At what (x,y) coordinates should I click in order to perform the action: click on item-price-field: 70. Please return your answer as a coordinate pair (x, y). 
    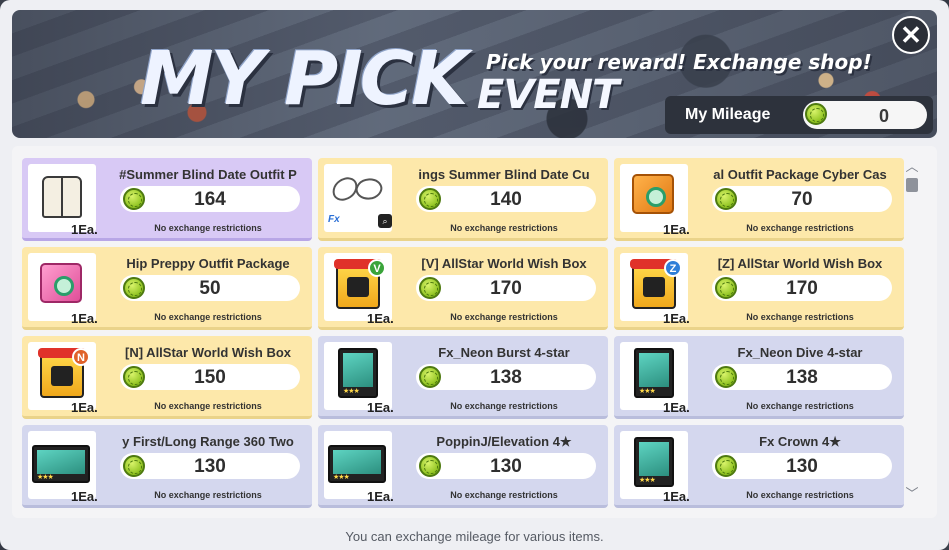
    Looking at the image, I should click on (802, 199).